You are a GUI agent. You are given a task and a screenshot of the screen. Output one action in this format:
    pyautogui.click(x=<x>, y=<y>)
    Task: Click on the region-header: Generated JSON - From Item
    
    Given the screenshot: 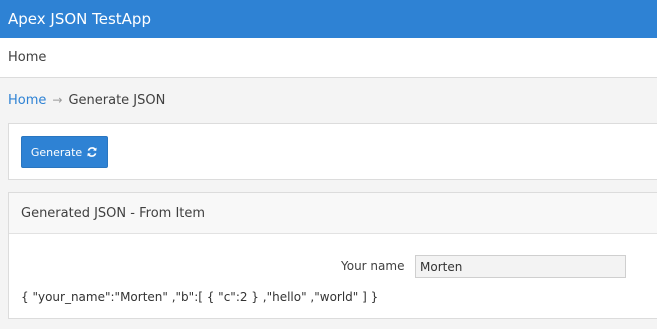 What is the action you would take?
    pyautogui.click(x=333, y=213)
    